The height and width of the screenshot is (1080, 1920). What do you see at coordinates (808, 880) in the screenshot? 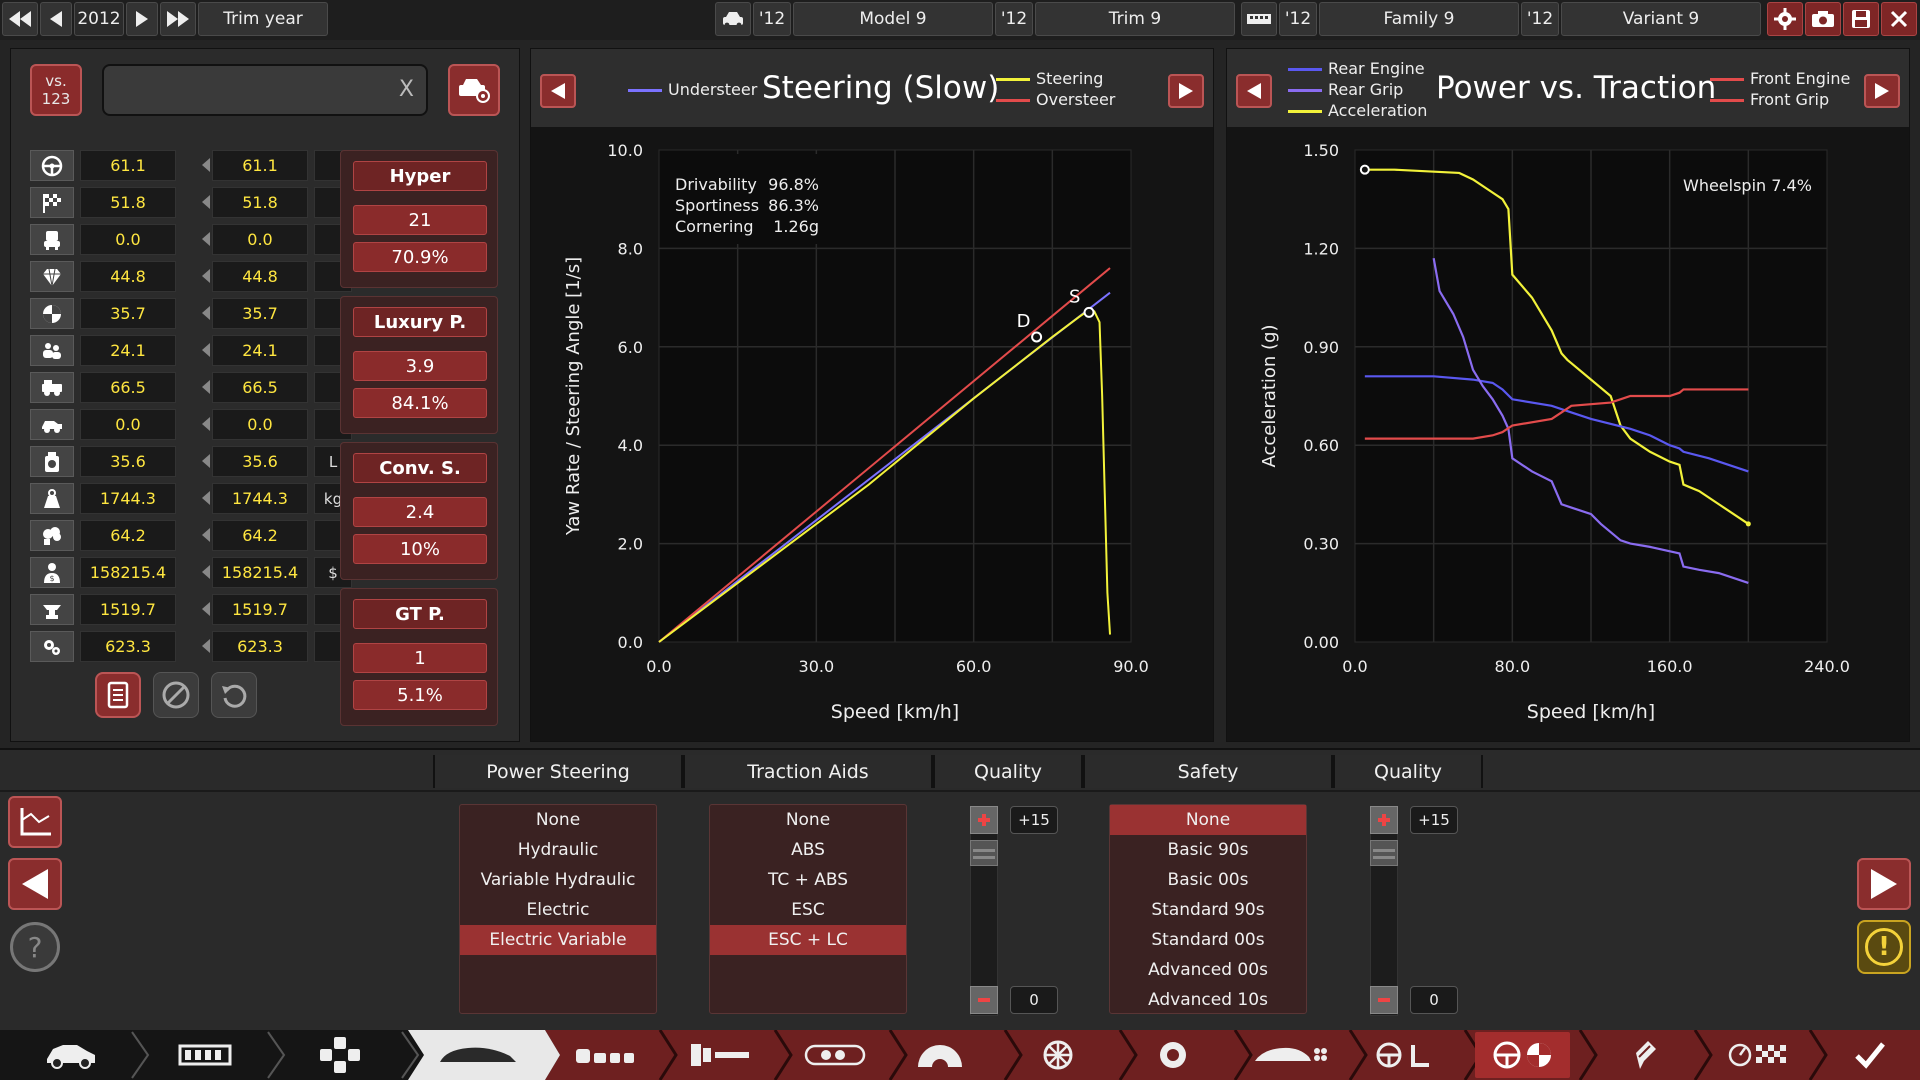
I see `traction-aids-option: TC + ABS` at bounding box center [808, 880].